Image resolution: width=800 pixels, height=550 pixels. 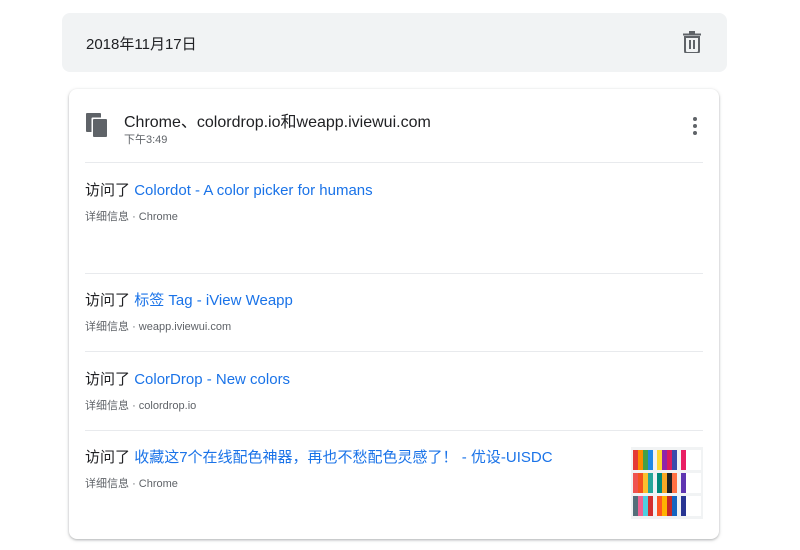 I want to click on entry-link: 收藏这7个在线配色神器，再也不愁配色灵感了！ - 优设-UISDC, so click(x=343, y=457).